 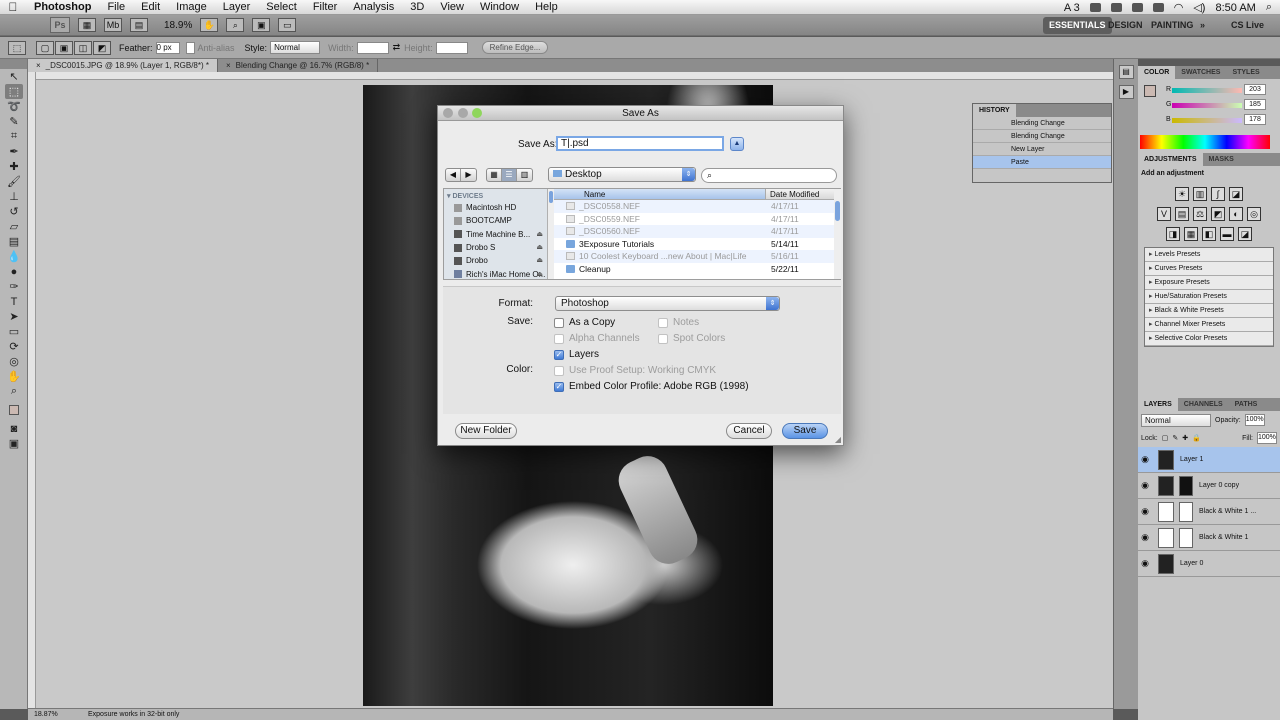 What do you see at coordinates (463, 113) in the screenshot?
I see `minimize-window-icon` at bounding box center [463, 113].